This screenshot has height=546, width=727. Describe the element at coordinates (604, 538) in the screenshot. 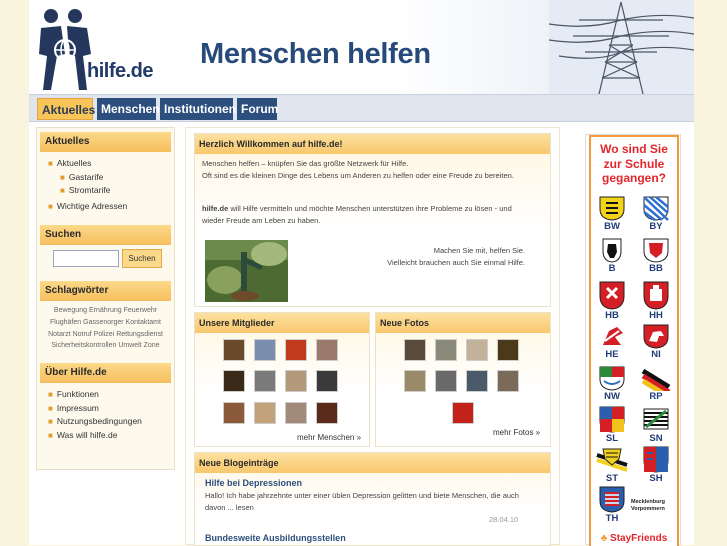

I see `stayfriends-logo-icon: ♣` at that location.